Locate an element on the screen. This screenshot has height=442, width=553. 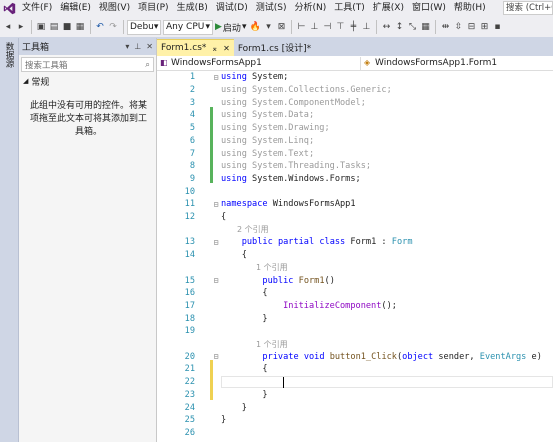
line-number: 3 is located at coordinates (192, 102).